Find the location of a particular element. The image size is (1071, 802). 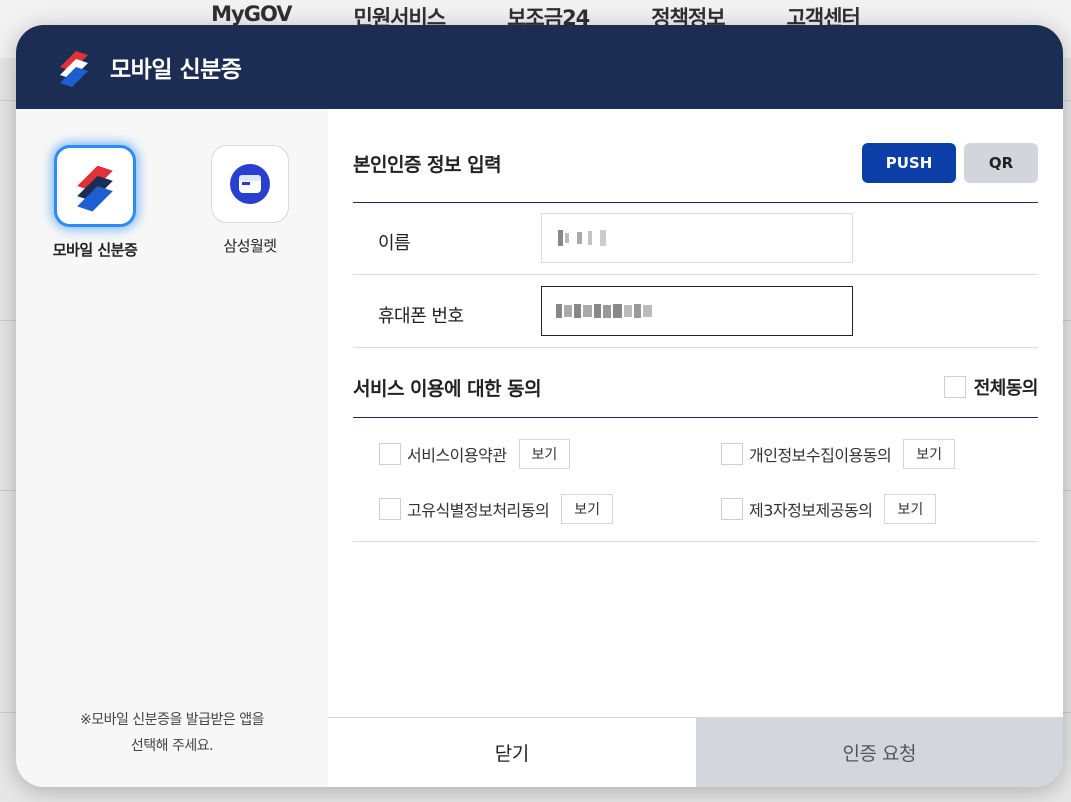

modal-footer: 닫기 인증 요청 is located at coordinates (695, 752).